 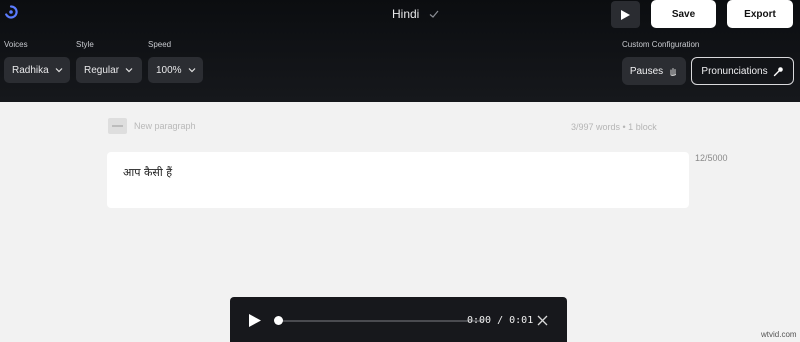 What do you see at coordinates (165, 126) in the screenshot?
I see `paragraph-label: New paragraph` at bounding box center [165, 126].